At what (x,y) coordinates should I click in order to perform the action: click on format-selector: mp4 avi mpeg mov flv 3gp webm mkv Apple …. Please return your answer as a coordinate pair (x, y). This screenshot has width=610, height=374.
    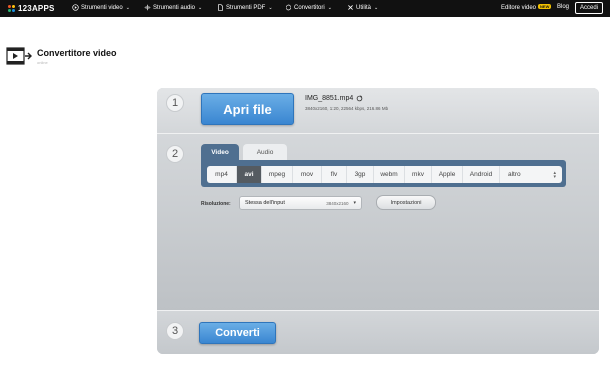
    Looking at the image, I should click on (384, 174).